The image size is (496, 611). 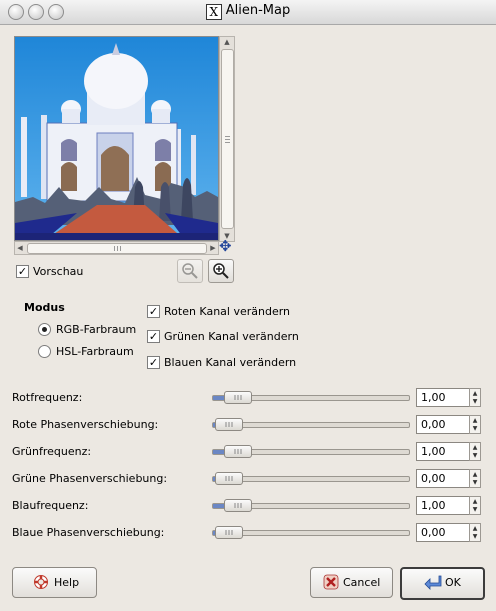 I want to click on preview-checkbox: ✓, so click(x=22, y=271).